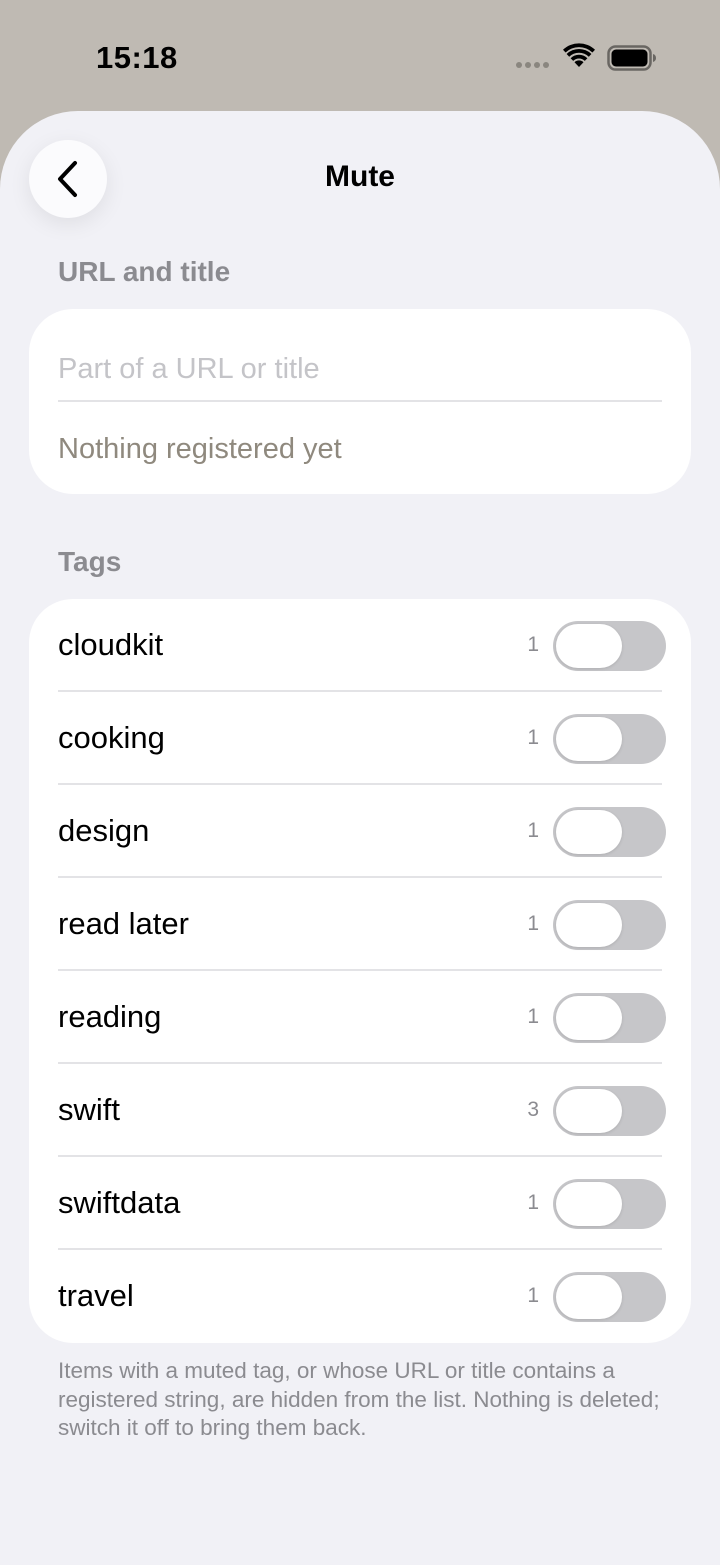 Image resolution: width=720 pixels, height=1565 pixels. What do you see at coordinates (360, 738) in the screenshot?
I see `tag-row-cooking: cooking 1` at bounding box center [360, 738].